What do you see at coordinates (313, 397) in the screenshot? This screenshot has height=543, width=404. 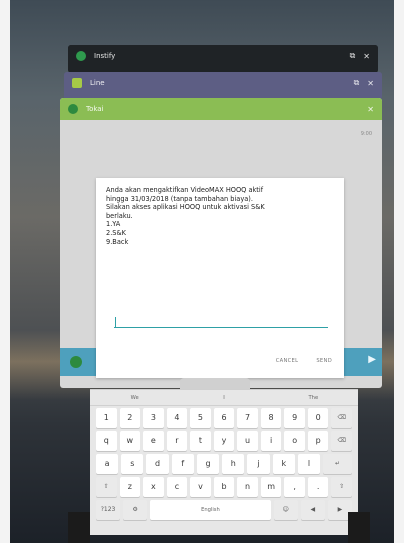 I see `suggestion-3: The` at bounding box center [313, 397].